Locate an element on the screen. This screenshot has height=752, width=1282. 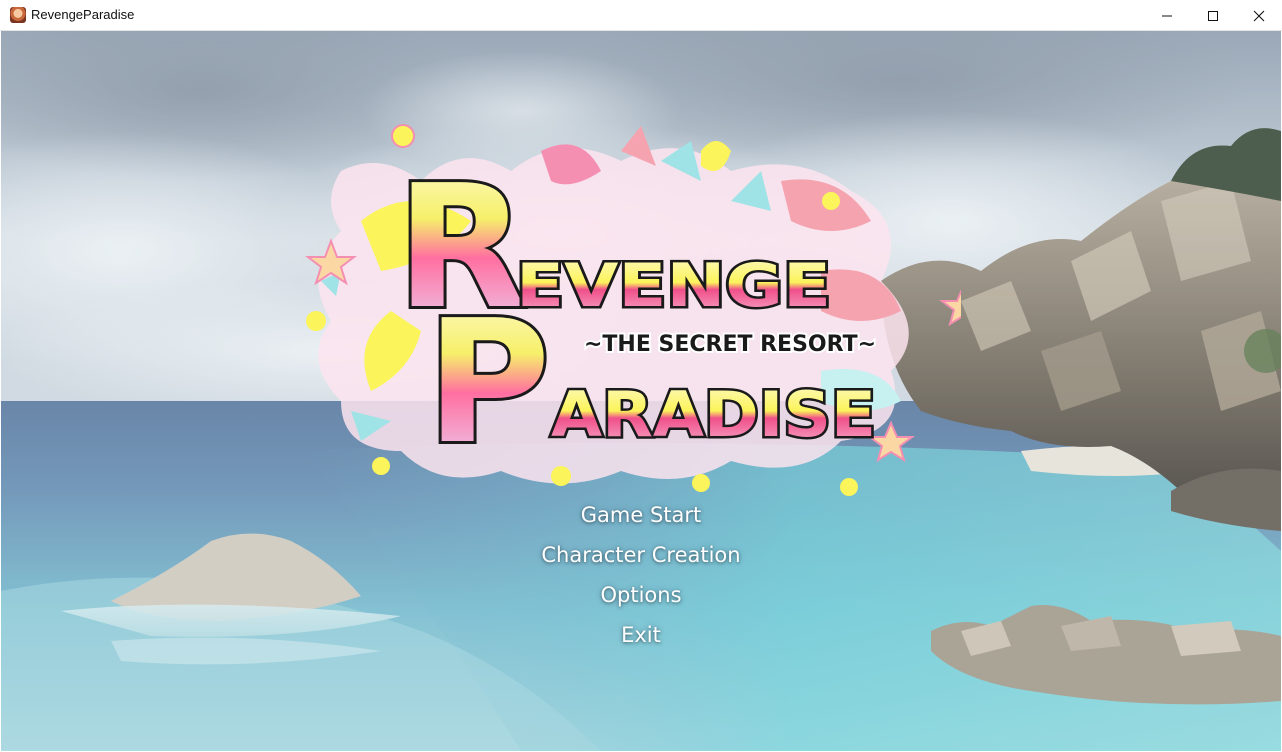
window-title: RevengeParadise is located at coordinates (83, 14).